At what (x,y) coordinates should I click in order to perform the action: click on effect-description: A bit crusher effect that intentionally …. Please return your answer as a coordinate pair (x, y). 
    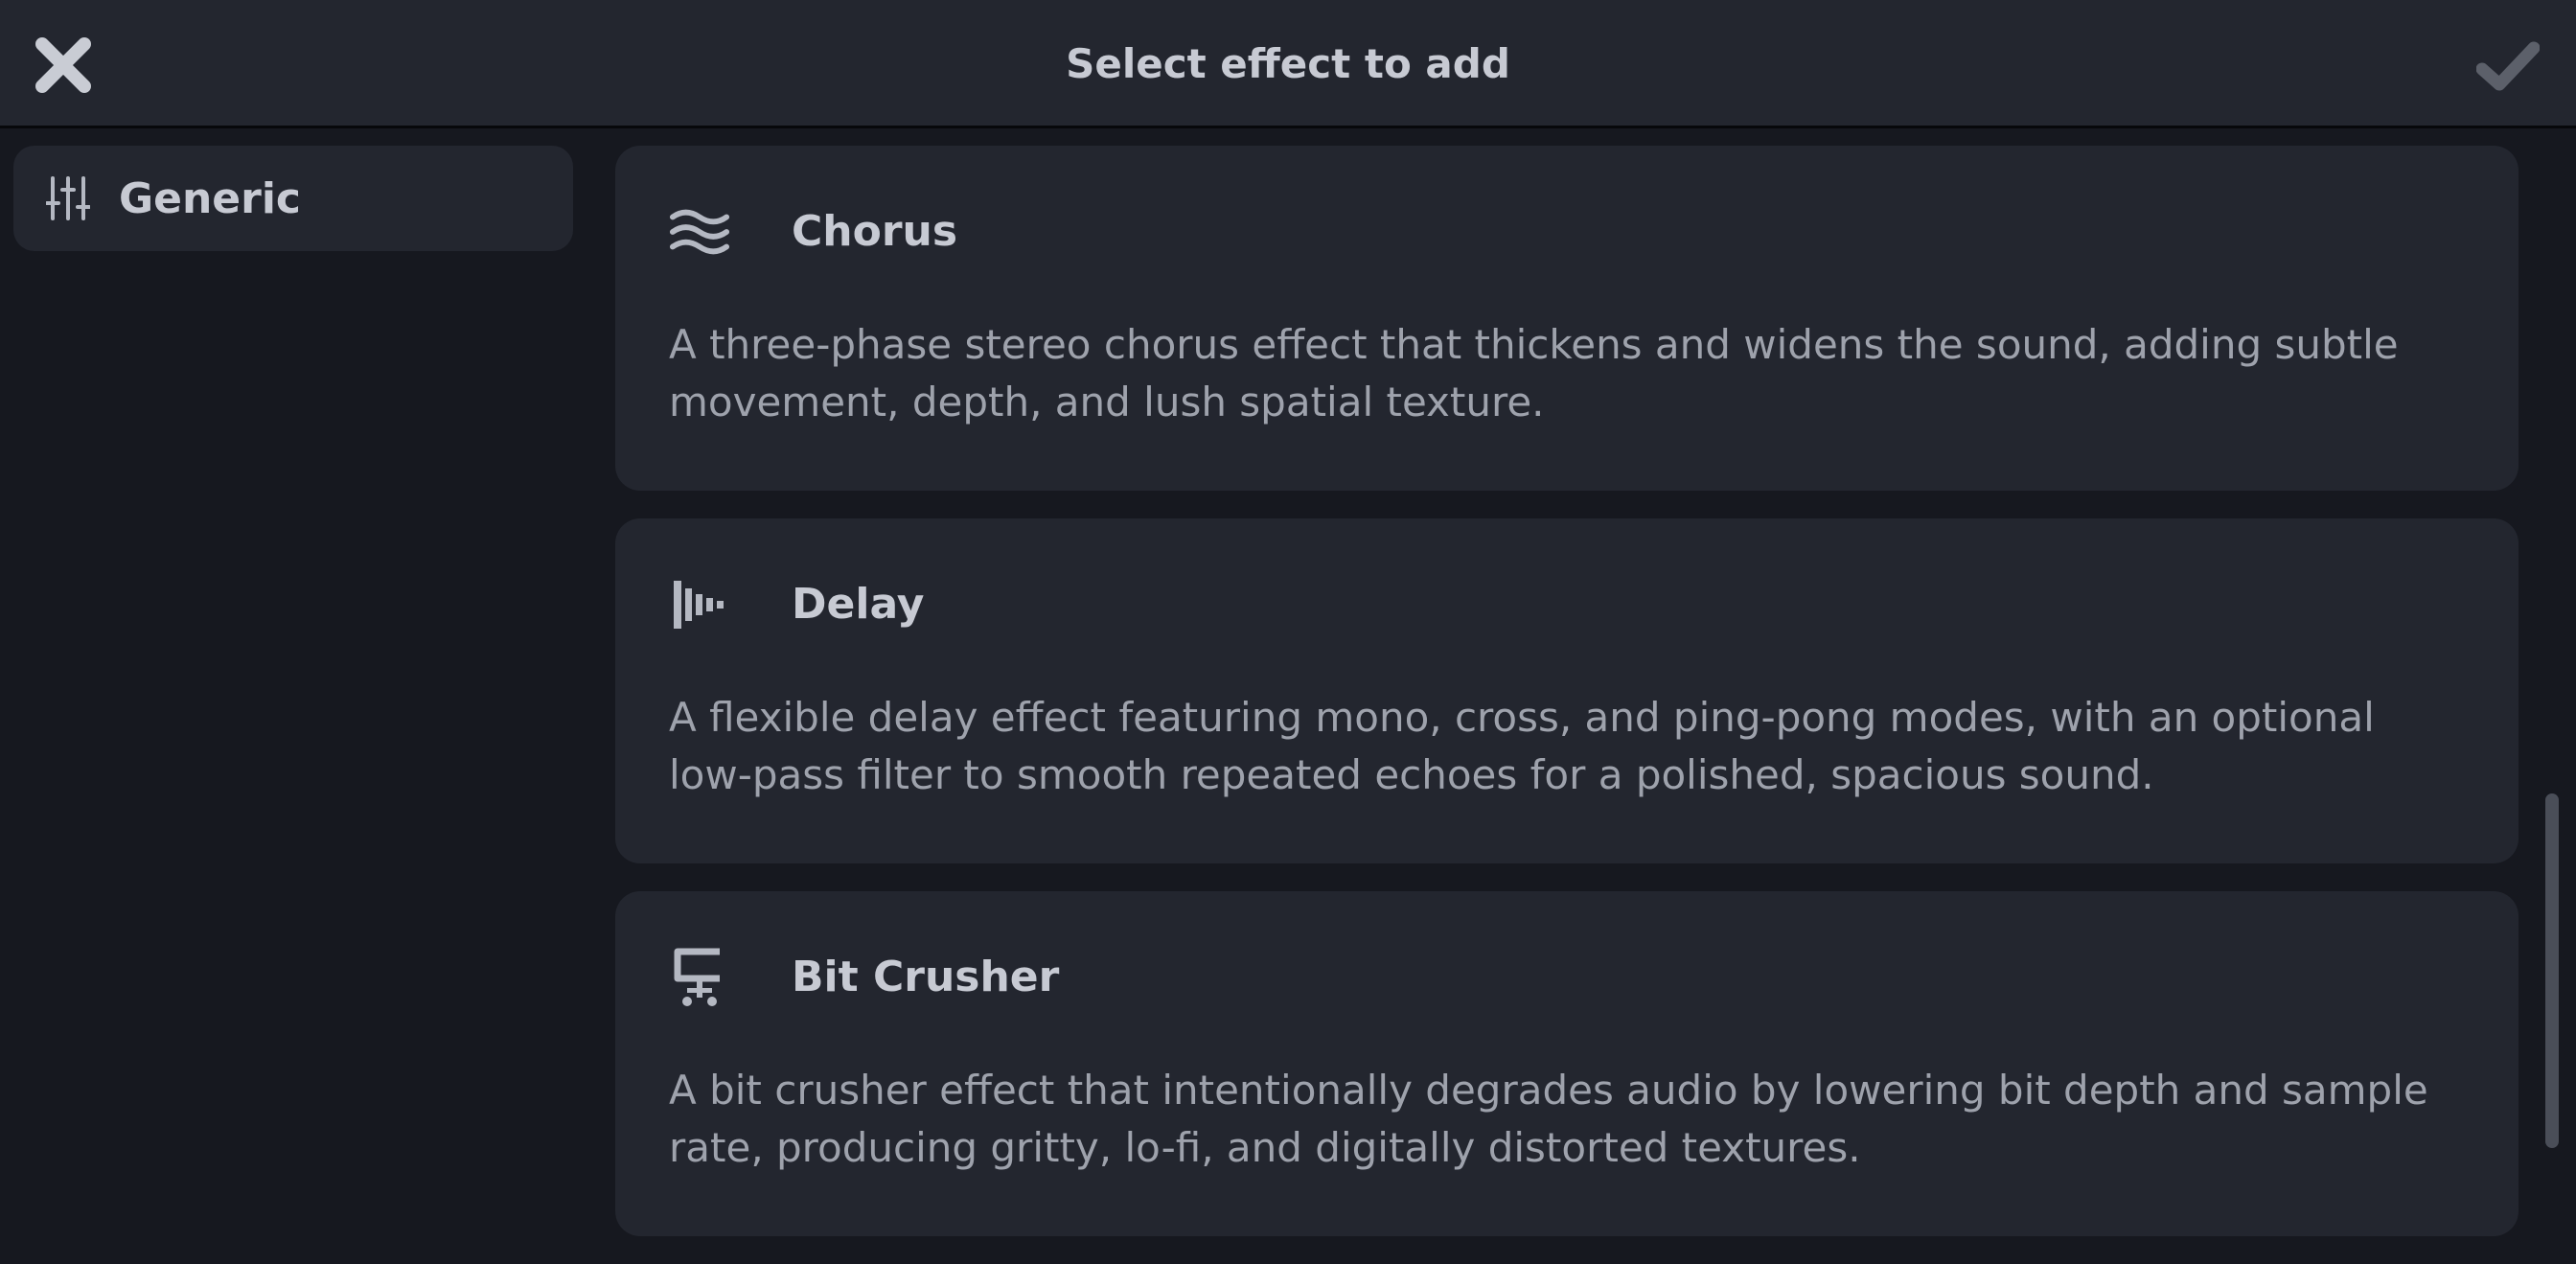
    Looking at the image, I should click on (1548, 1119).